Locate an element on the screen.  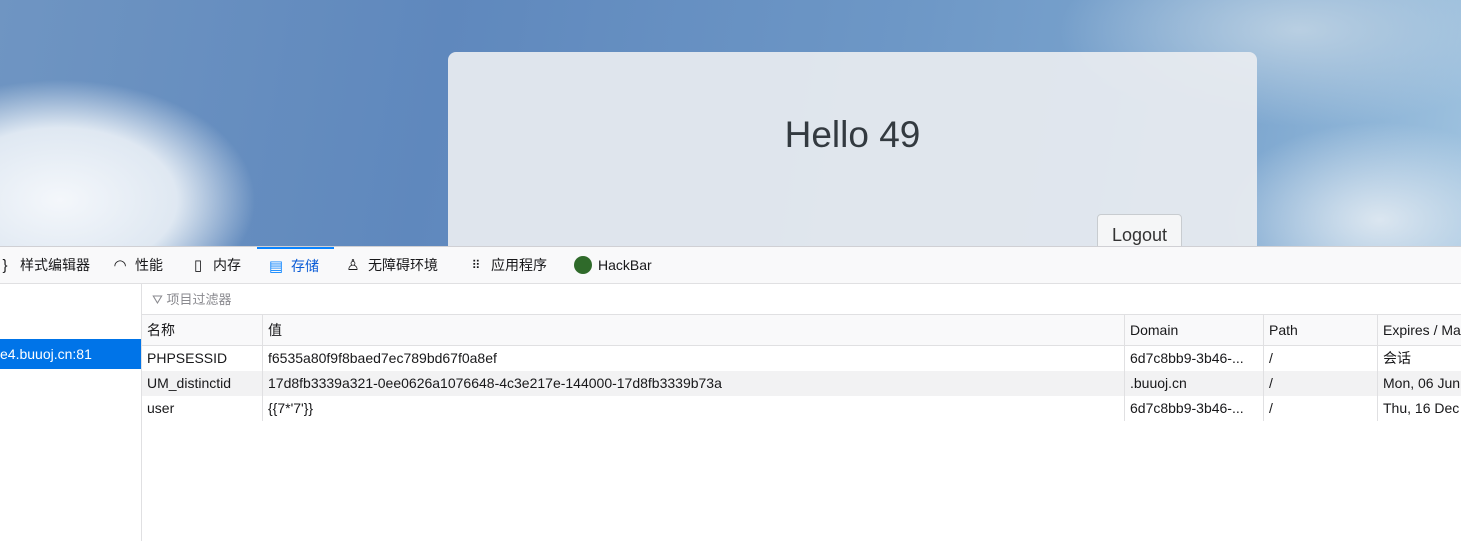
tab-label: 性能 is located at coordinates (149, 265).